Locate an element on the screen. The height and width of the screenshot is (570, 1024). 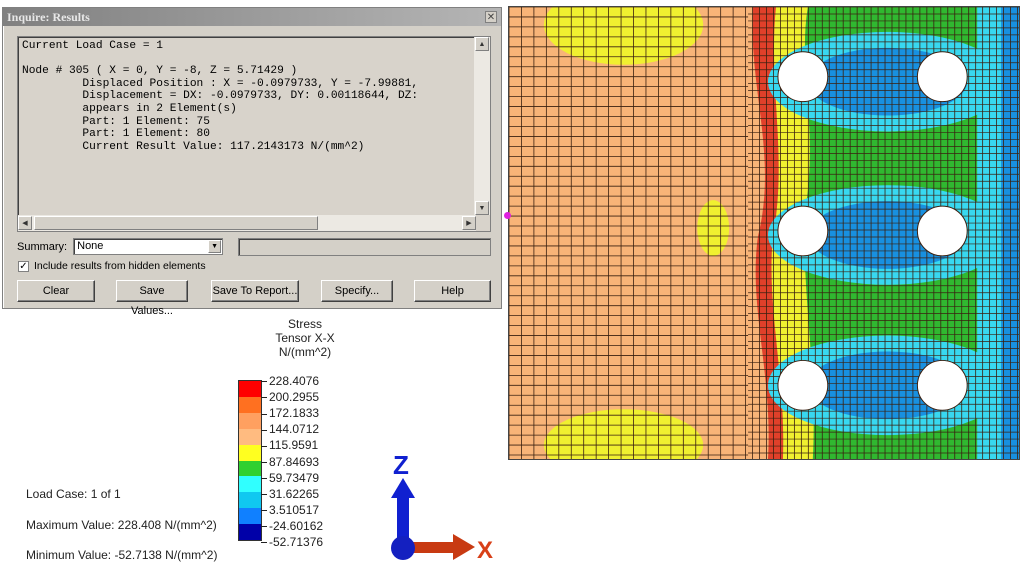
legend-tick-label: 172.1833 is located at coordinates (290, 413).